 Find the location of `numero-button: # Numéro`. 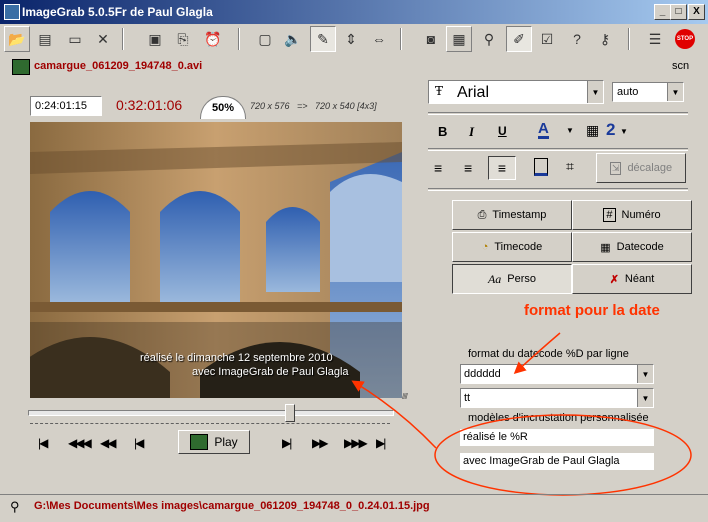

numero-button: # Numéro is located at coordinates (632, 215).